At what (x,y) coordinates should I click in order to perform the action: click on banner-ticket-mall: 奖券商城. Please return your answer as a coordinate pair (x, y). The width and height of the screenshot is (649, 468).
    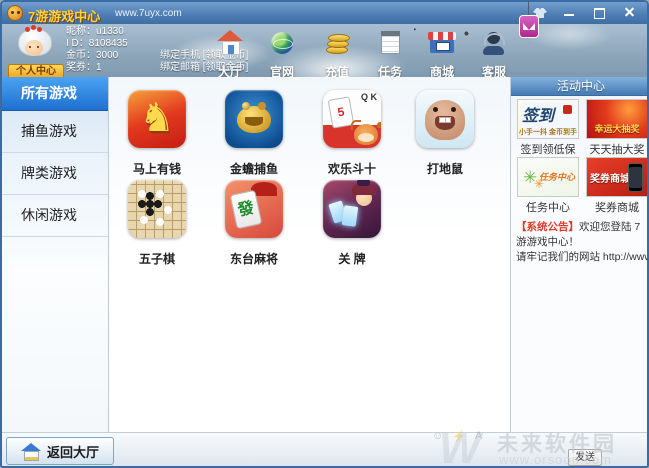
    Looking at the image, I should click on (616, 177).